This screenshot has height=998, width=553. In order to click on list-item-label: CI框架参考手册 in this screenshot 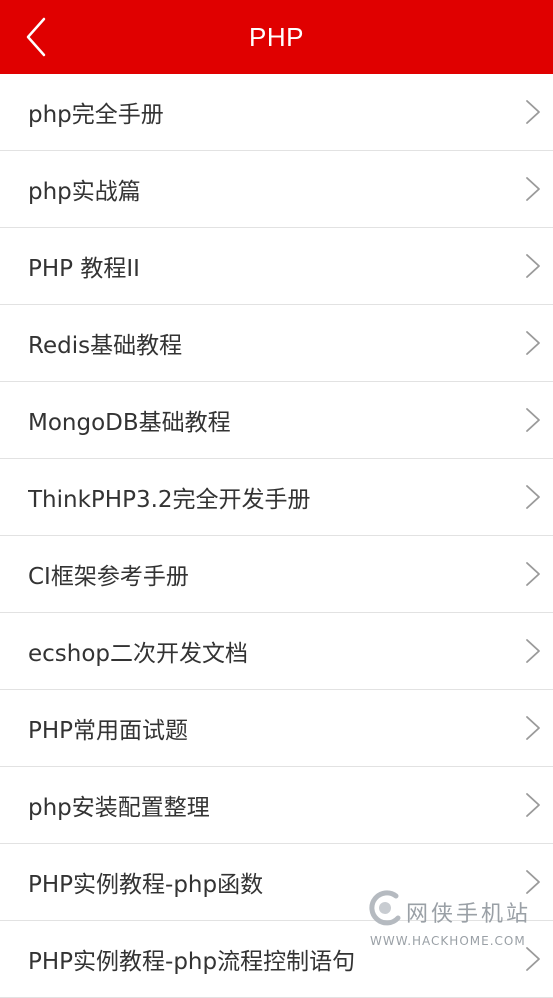, I will do `click(108, 577)`.